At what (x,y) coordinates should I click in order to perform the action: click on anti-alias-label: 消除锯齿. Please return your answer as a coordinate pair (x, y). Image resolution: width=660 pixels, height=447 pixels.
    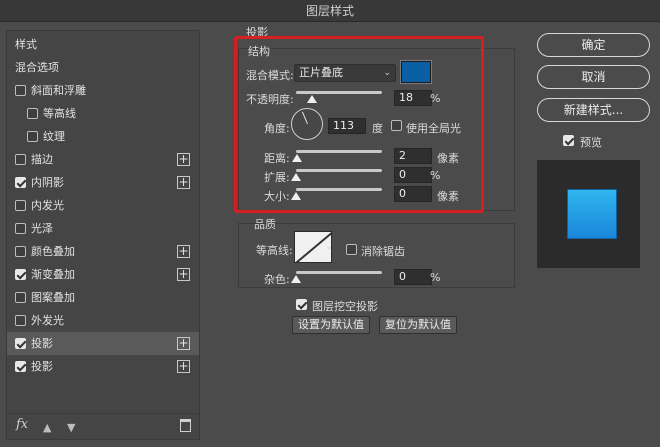
    Looking at the image, I should click on (383, 251).